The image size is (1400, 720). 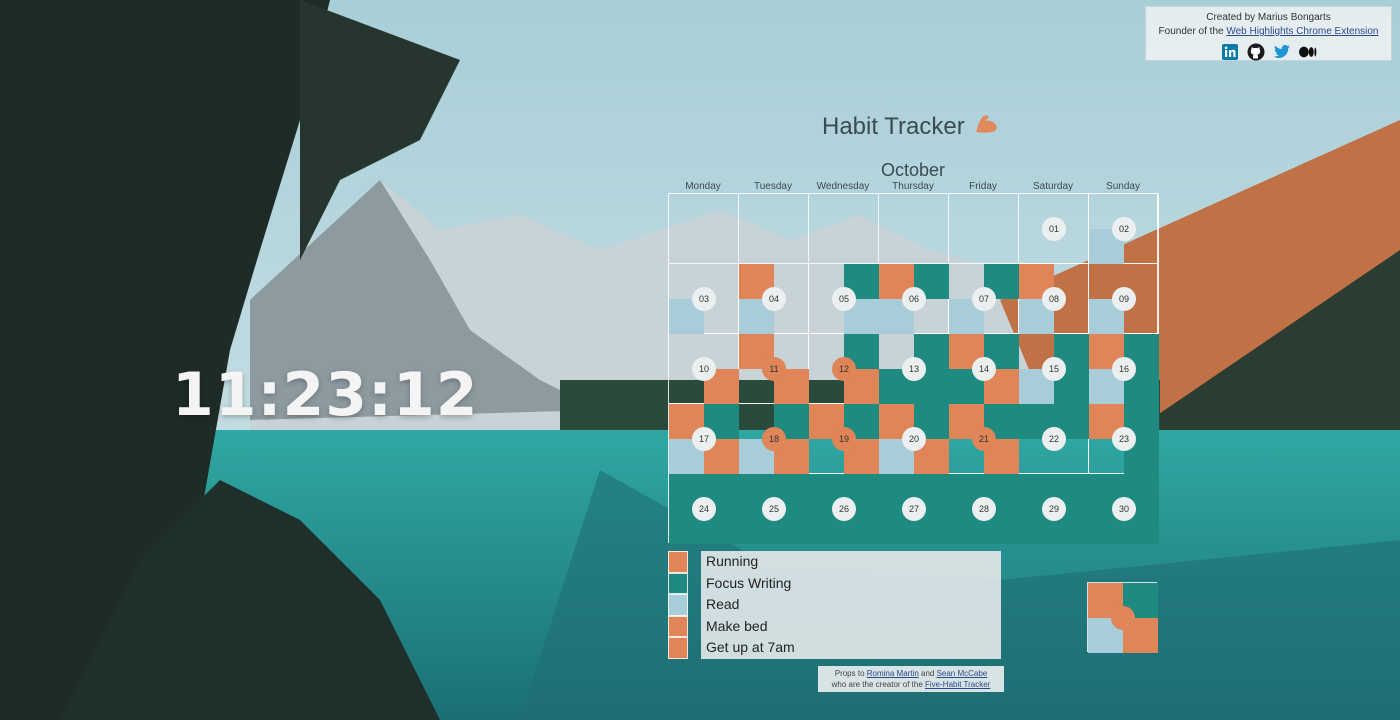 What do you see at coordinates (1122, 617) in the screenshot?
I see `example-day-cell` at bounding box center [1122, 617].